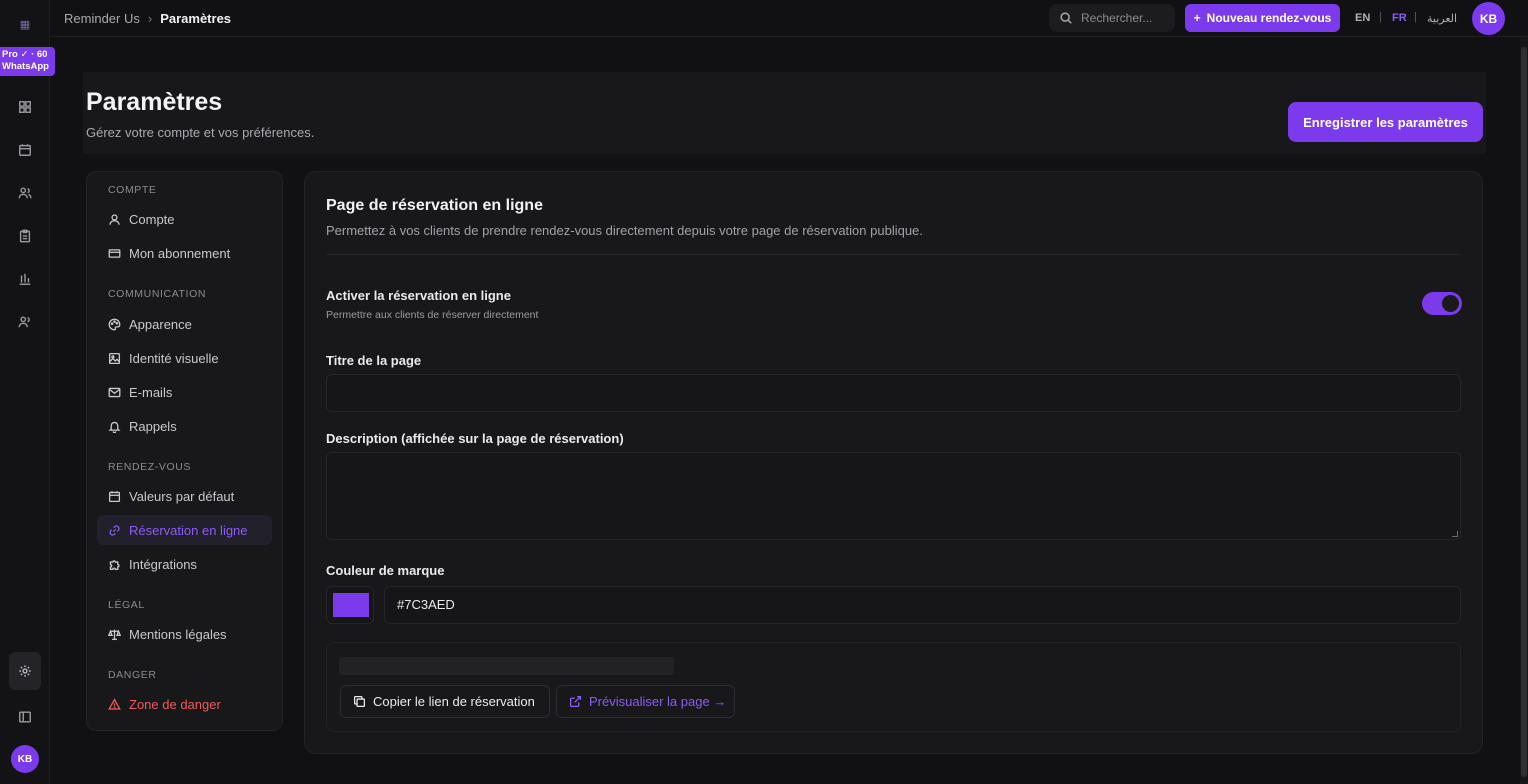 Image resolution: width=1528 pixels, height=784 pixels. What do you see at coordinates (385, 570) in the screenshot?
I see `brand-color-label: Couleur de marque` at bounding box center [385, 570].